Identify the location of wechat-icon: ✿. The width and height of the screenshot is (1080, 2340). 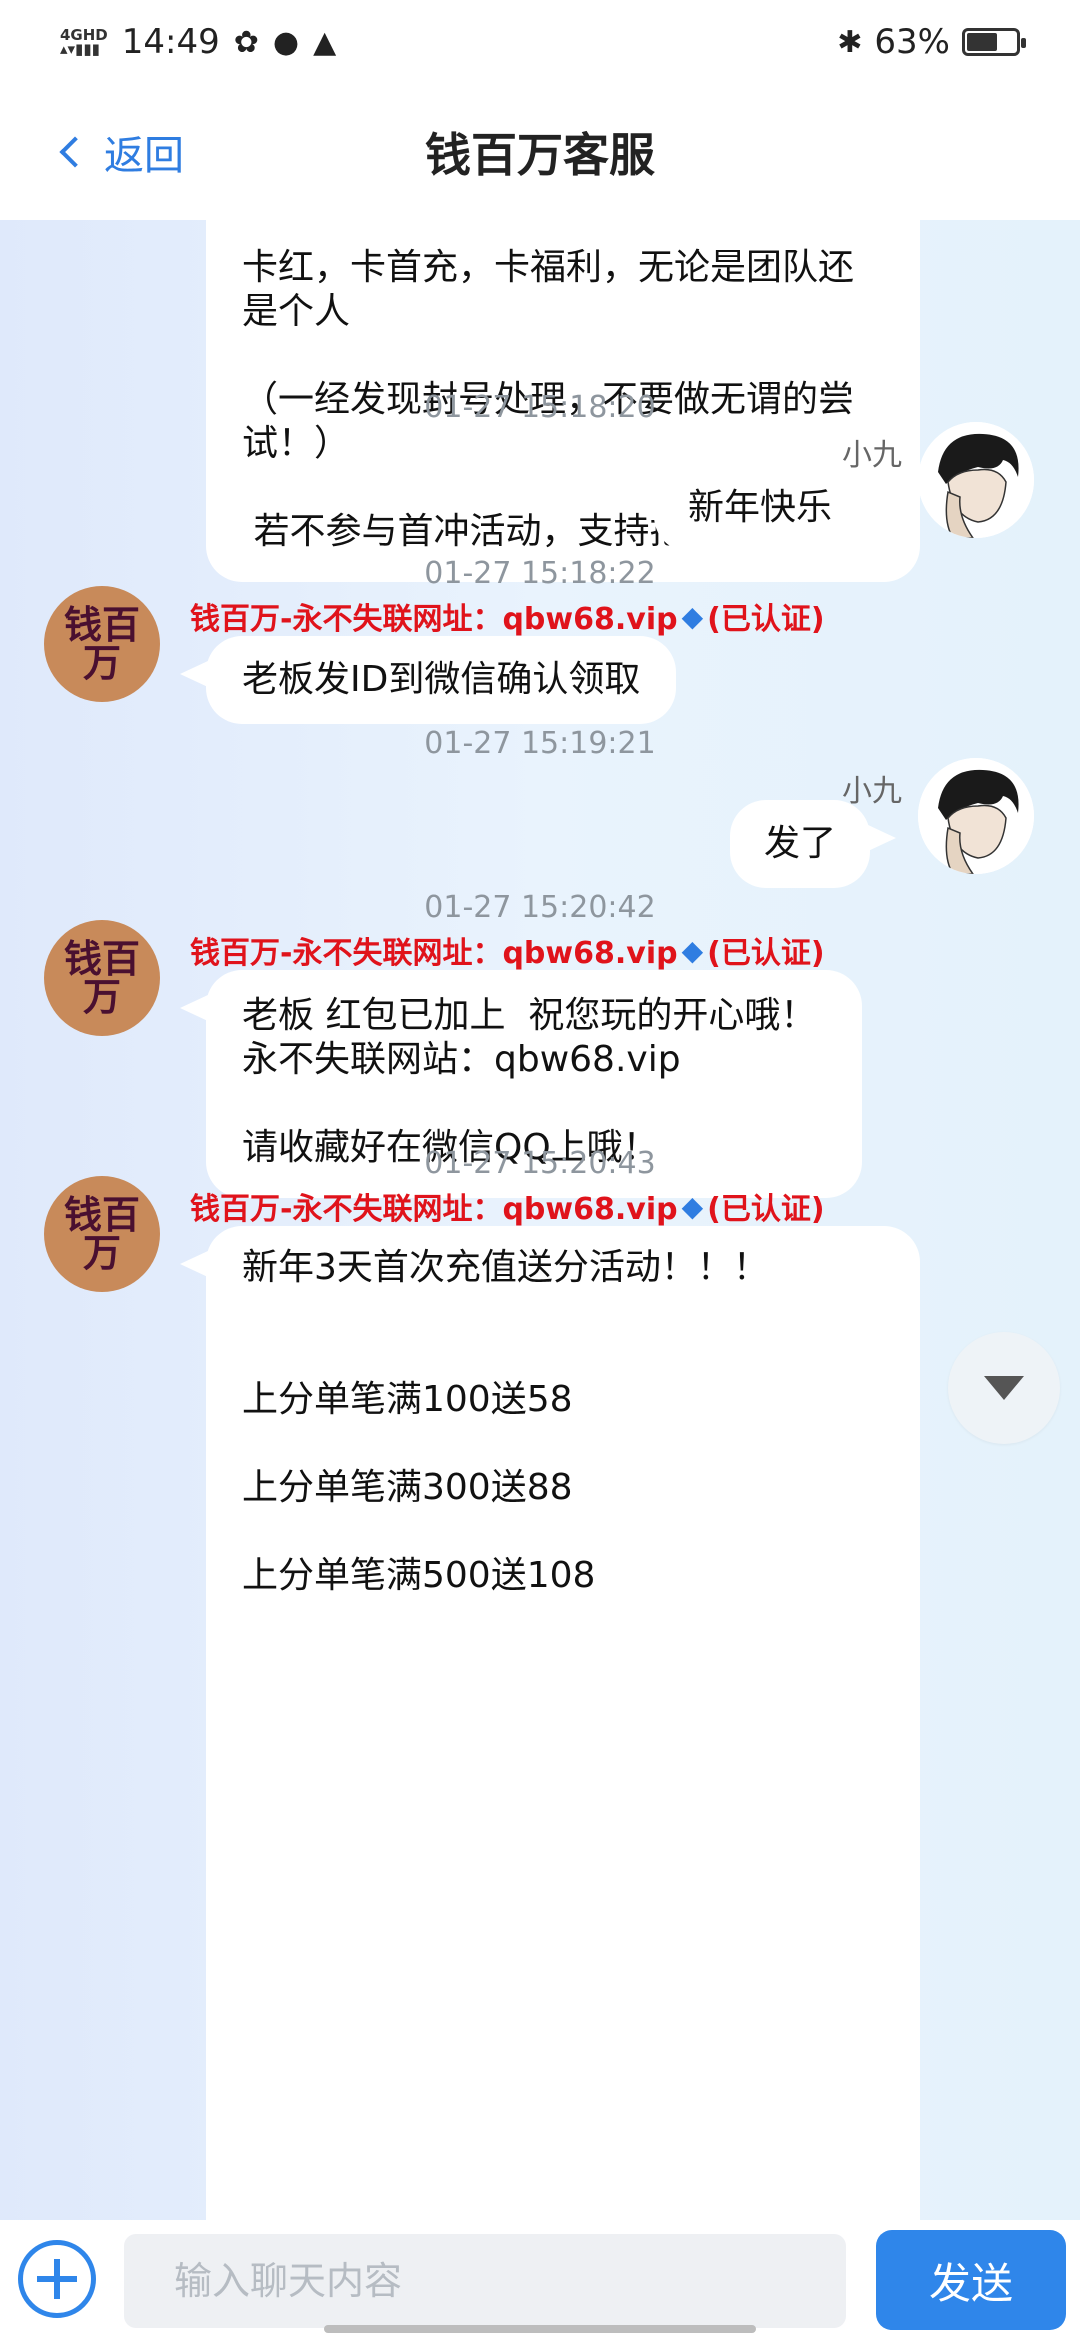
(246, 42).